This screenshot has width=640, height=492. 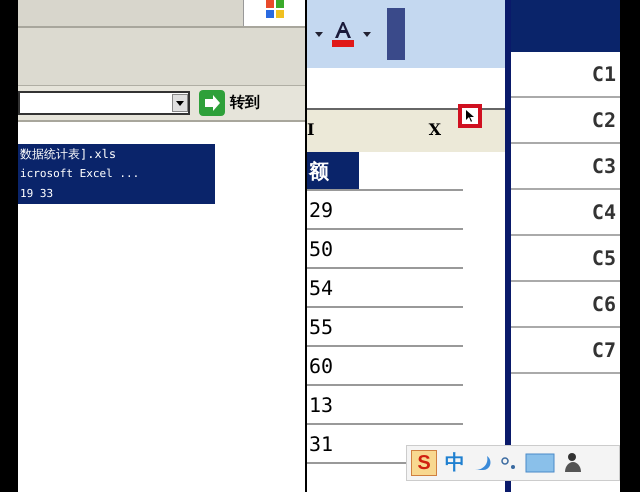 What do you see at coordinates (229, 103) in the screenshot?
I see `go-button: 转到` at bounding box center [229, 103].